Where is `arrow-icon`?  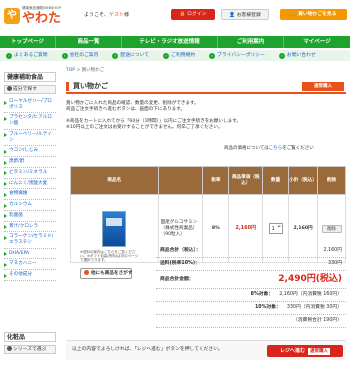
arrow-icon is located at coordinates (86, 272).